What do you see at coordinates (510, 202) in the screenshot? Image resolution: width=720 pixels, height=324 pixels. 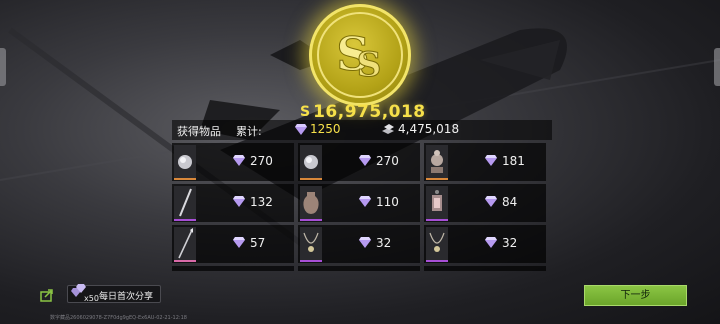 I see `item-count: 84` at bounding box center [510, 202].